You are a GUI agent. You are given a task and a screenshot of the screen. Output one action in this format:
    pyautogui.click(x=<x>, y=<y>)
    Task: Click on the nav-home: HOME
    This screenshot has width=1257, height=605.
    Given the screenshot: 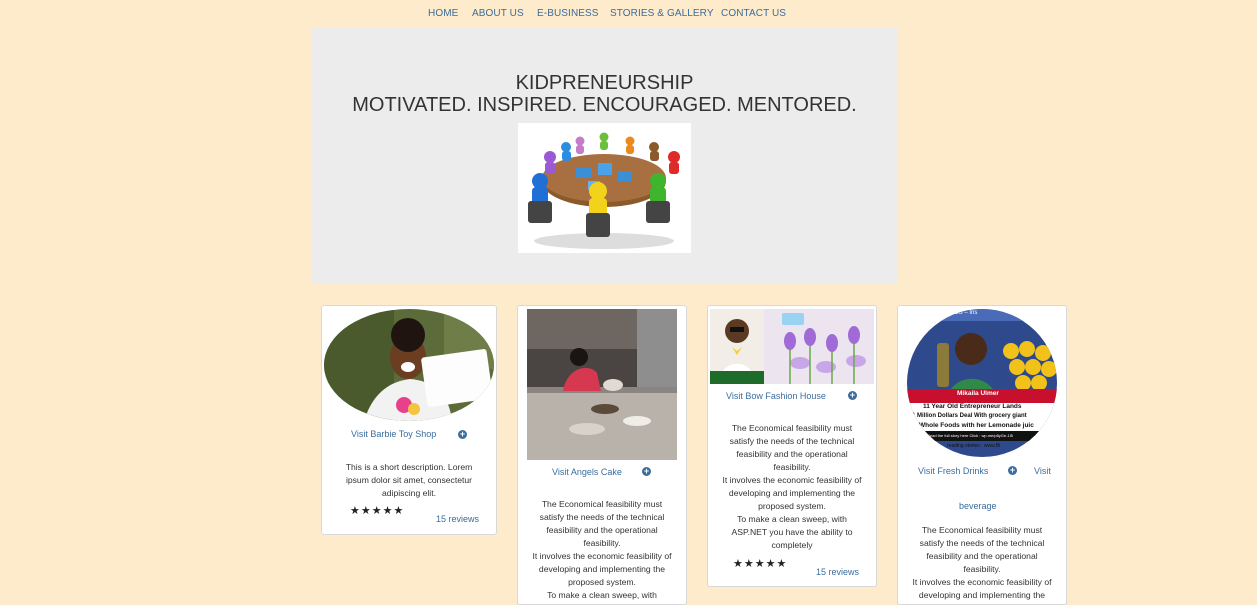 What is the action you would take?
    pyautogui.click(x=443, y=13)
    